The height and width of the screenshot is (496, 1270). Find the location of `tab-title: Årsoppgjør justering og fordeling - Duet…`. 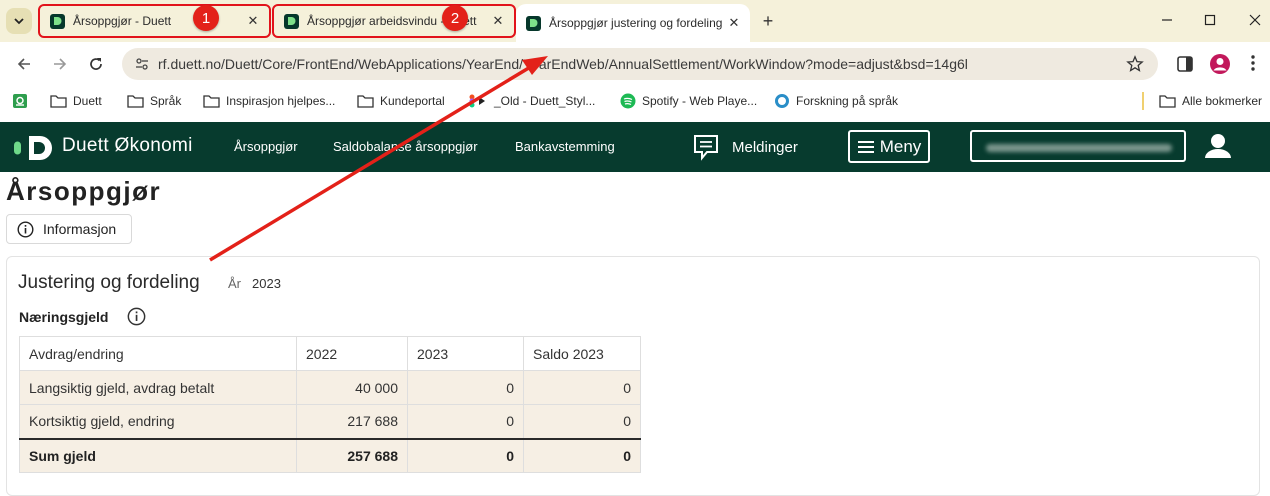

tab-title: Årsoppgjør justering og fordeling - Duet… is located at coordinates (637, 23).